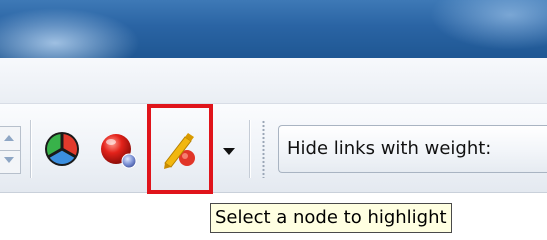 The height and width of the screenshot is (240, 547). I want to click on numeric-spinner, so click(10, 150).